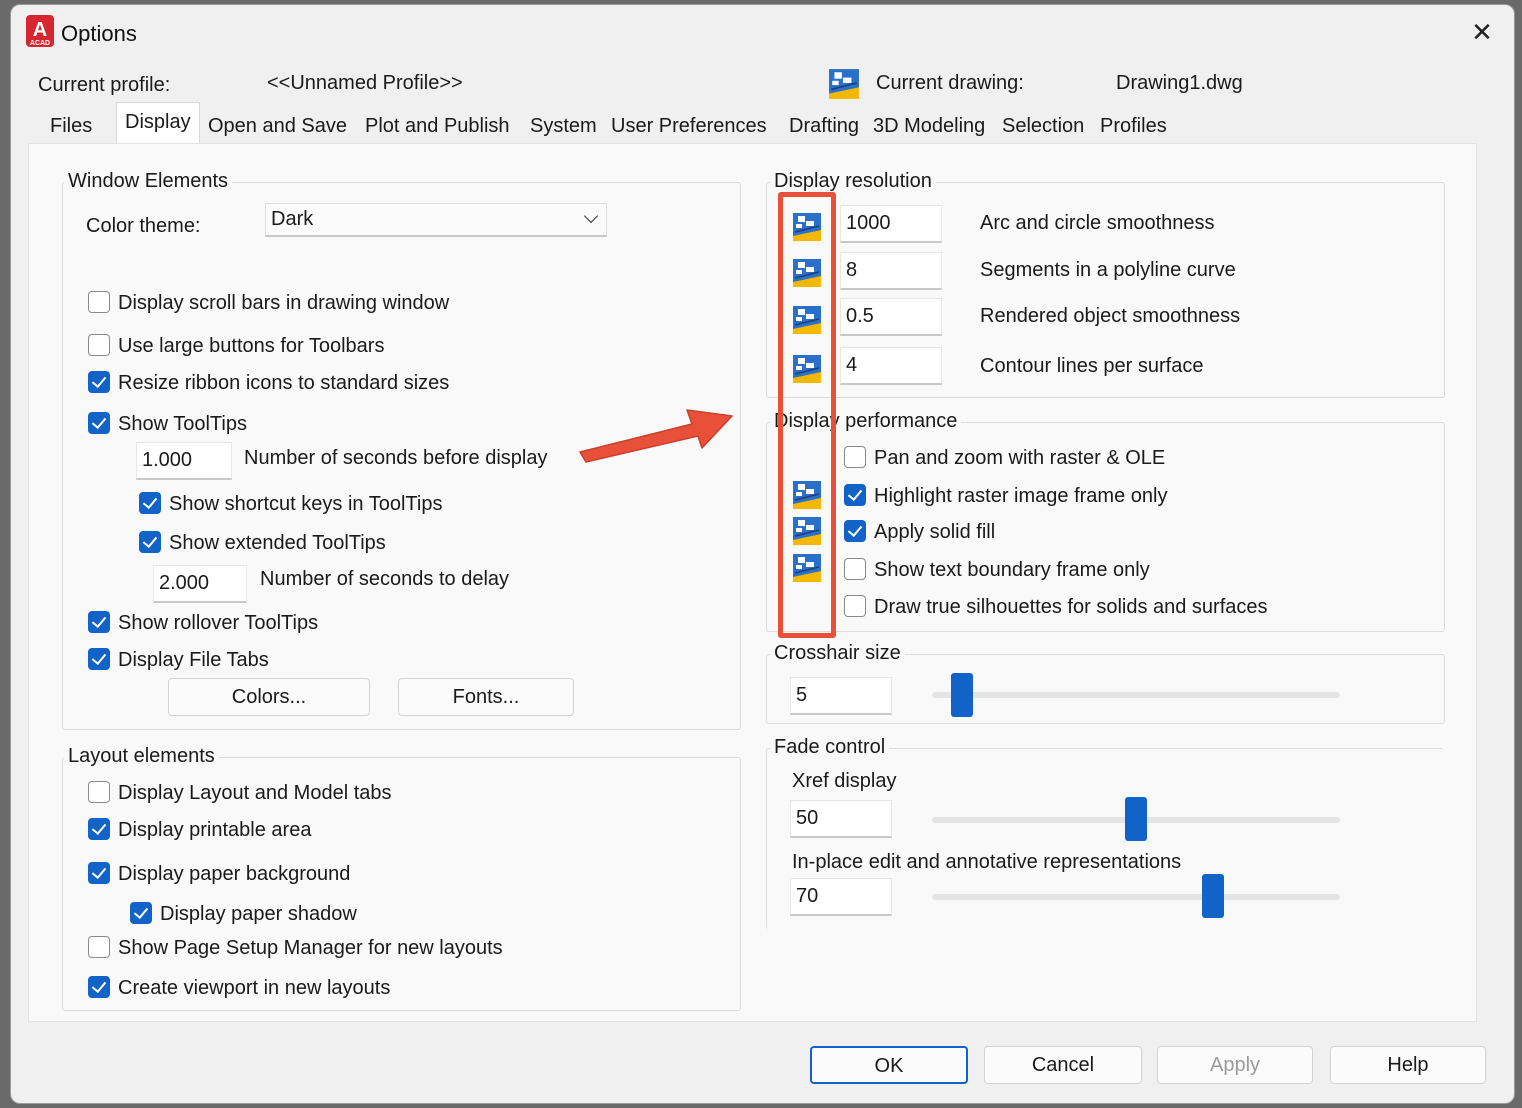 The image size is (1522, 1108). Describe the element at coordinates (891, 366) in the screenshot. I see `contour-lines-input: 4` at that location.